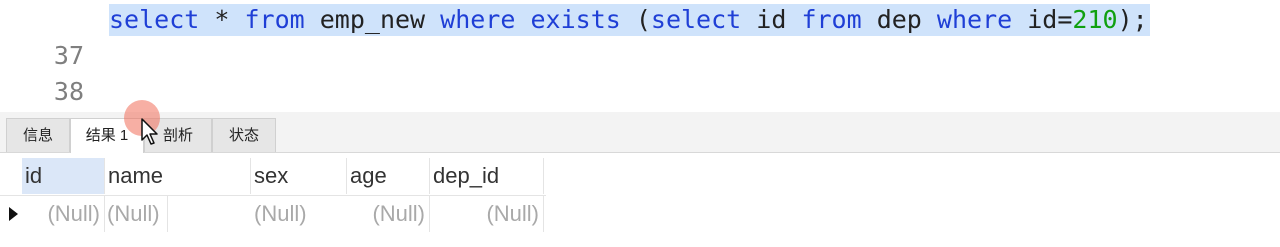  What do you see at coordinates (487, 176) in the screenshot?
I see `column-header-dep-id: dep_id` at bounding box center [487, 176].